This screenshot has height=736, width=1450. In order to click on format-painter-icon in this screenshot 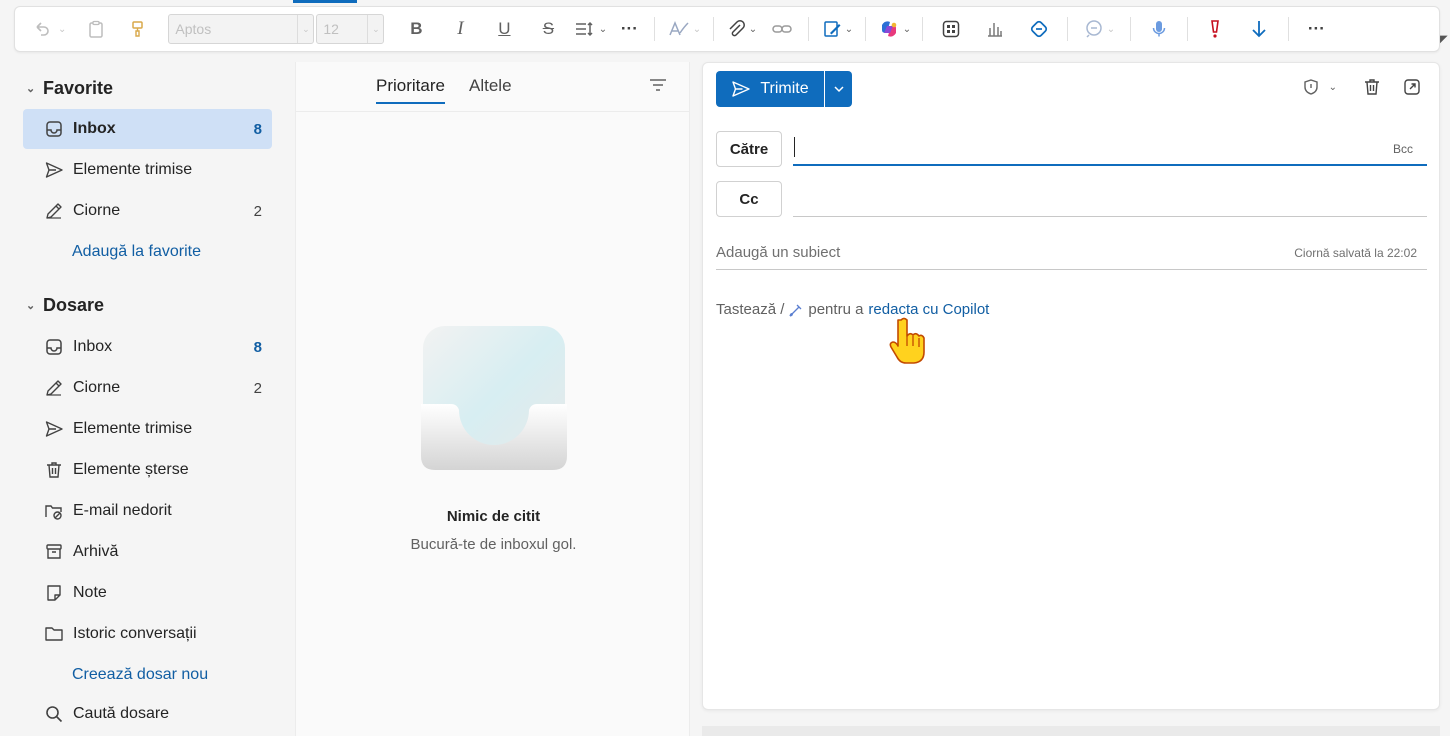, I will do `click(138, 29)`.